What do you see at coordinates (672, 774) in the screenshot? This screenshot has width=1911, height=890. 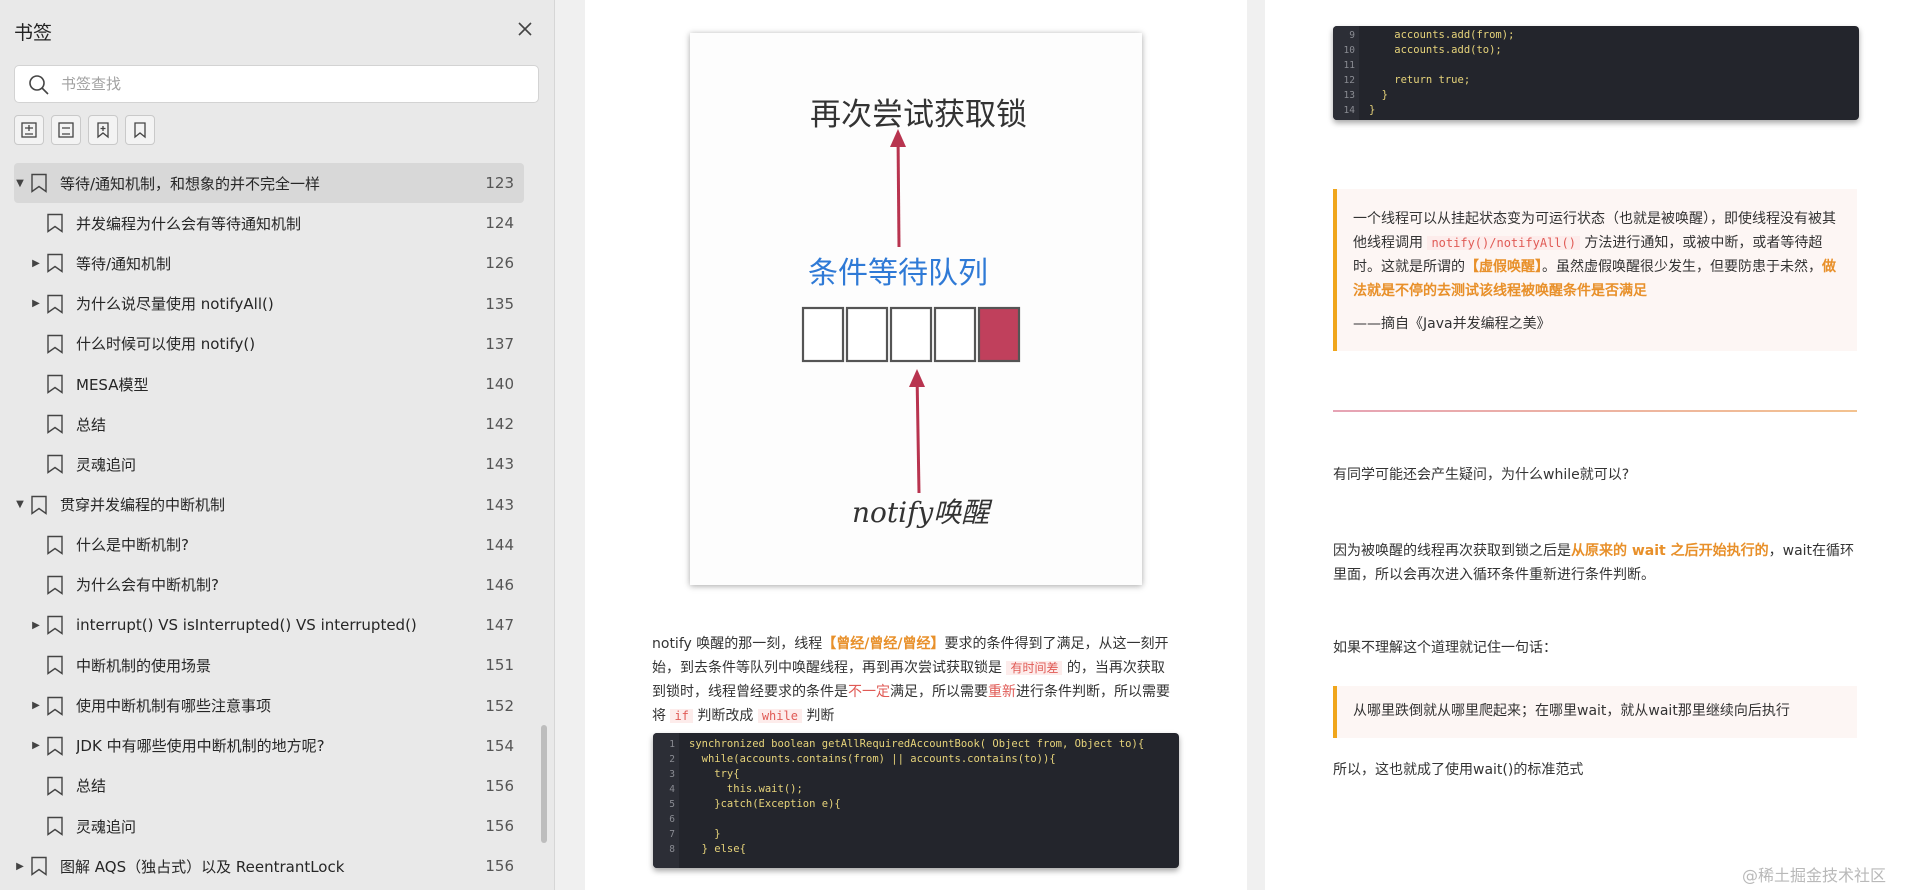 I see `line-number: 3` at bounding box center [672, 774].